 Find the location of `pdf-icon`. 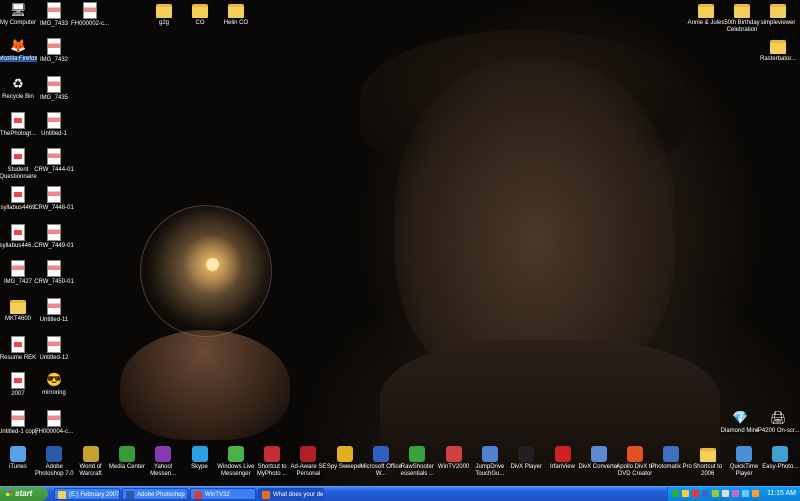

pdf-icon is located at coordinates (18, 344).